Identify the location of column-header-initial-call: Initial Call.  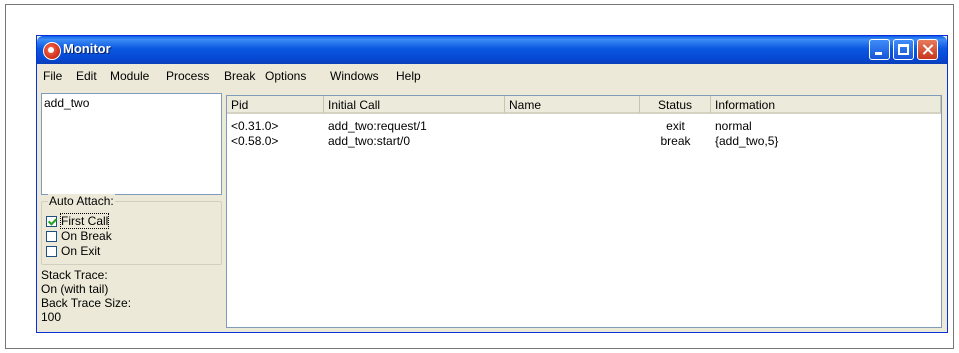
(414, 105).